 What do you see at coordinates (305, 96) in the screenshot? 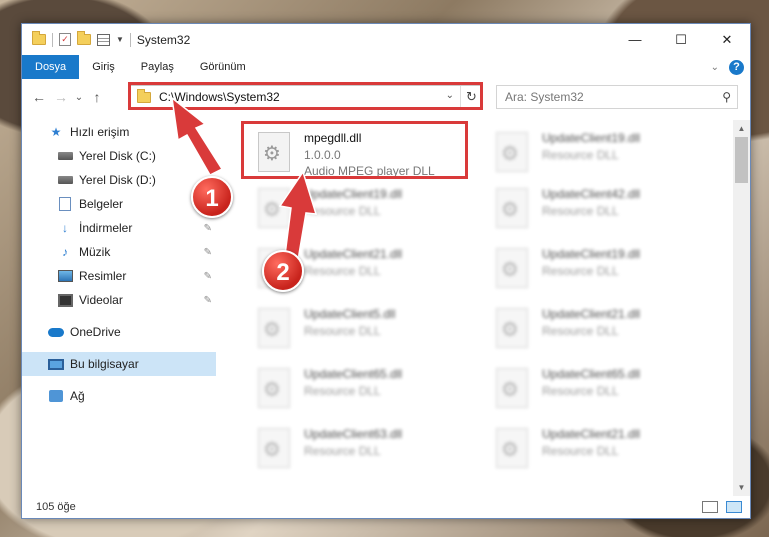
I see `address-bar-highlight` at bounding box center [305, 96].